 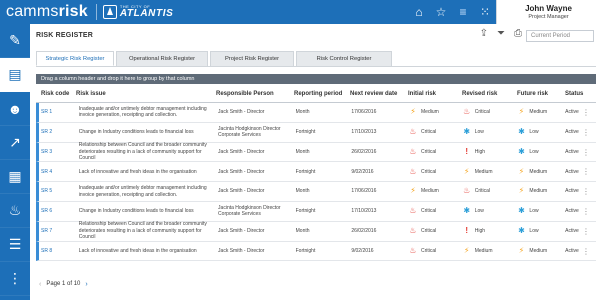 What do you see at coordinates (40, 284) in the screenshot?
I see `prev-page-icon: ‹` at bounding box center [40, 284].